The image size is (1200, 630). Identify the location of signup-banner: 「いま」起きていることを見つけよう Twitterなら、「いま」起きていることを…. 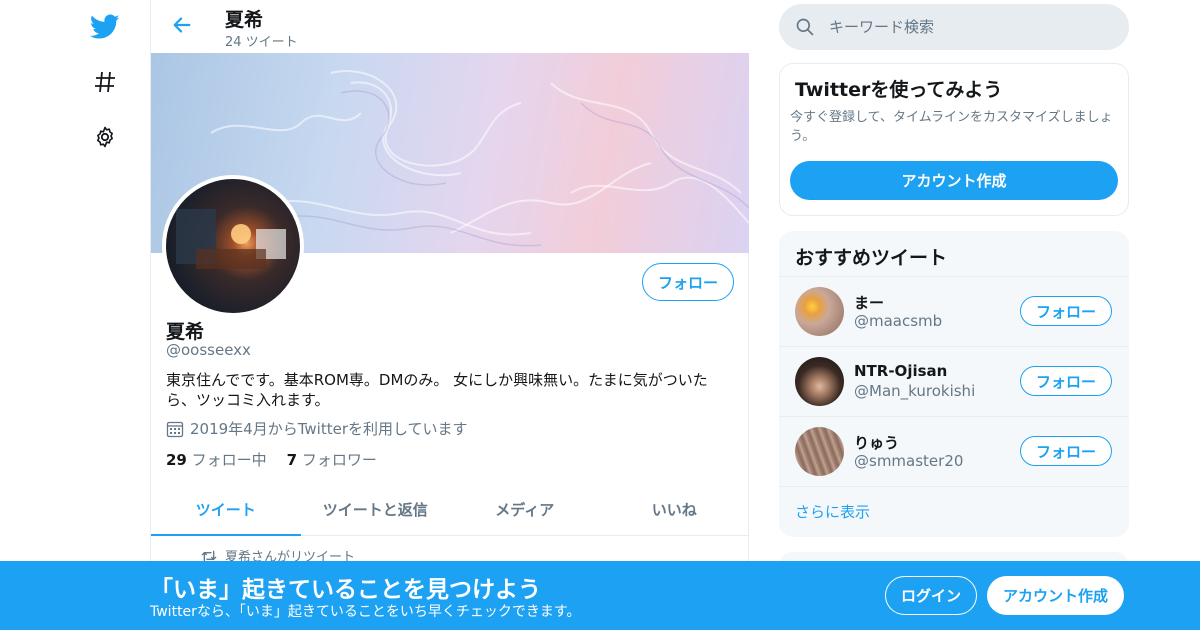
(600, 595).